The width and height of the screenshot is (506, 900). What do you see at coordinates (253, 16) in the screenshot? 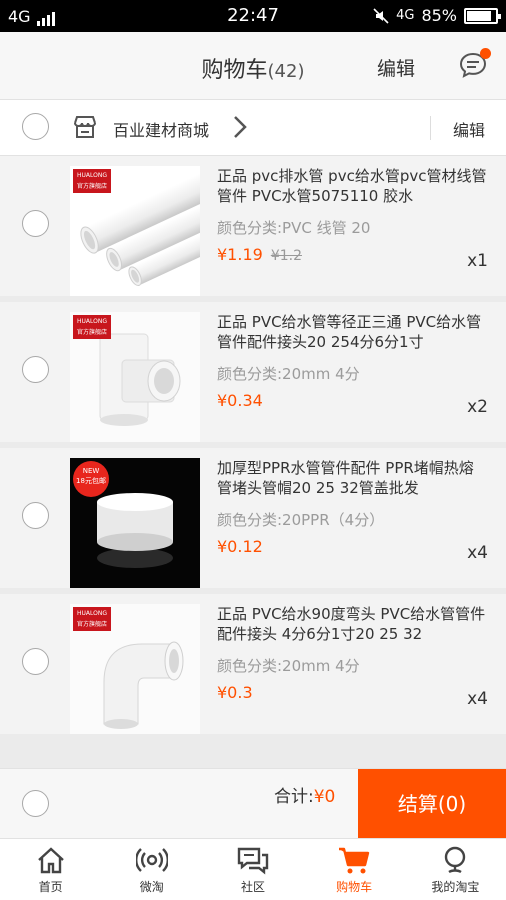
I see `status-bar: 4G 22:47 4G 85%` at bounding box center [253, 16].